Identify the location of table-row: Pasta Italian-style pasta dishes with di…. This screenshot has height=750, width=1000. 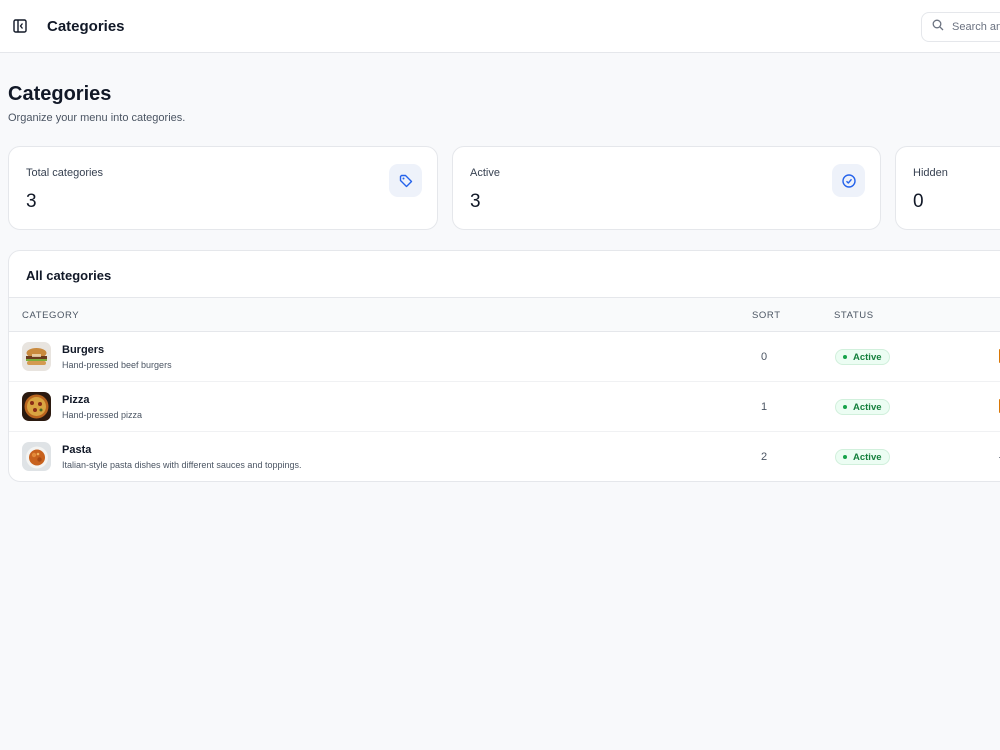
(504, 456).